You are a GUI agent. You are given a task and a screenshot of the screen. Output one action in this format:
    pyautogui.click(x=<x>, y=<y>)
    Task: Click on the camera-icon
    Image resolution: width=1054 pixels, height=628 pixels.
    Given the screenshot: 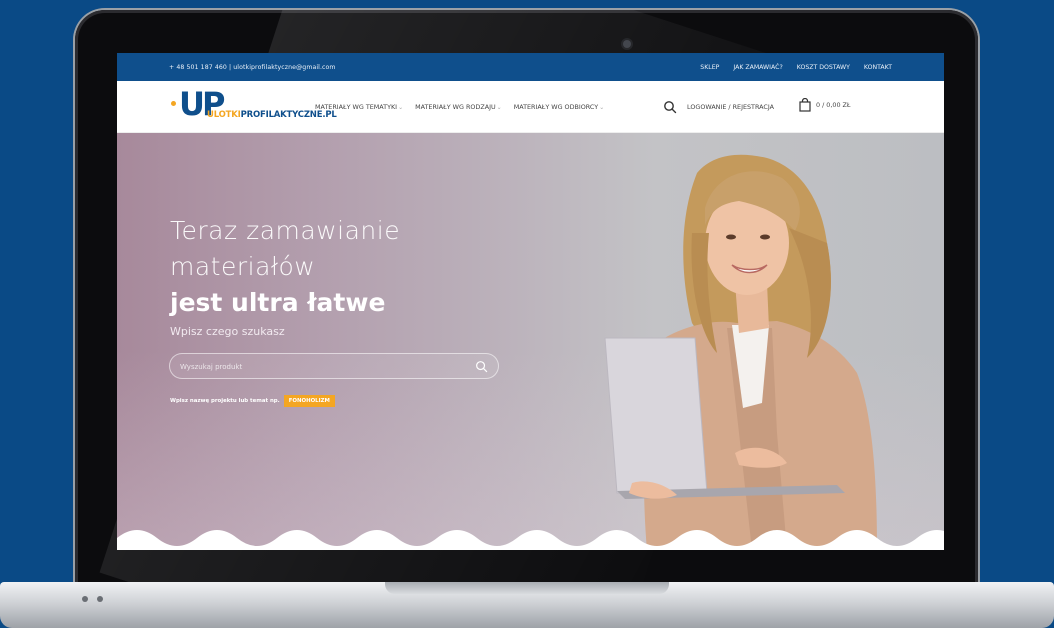 What is the action you would take?
    pyautogui.click(x=627, y=44)
    